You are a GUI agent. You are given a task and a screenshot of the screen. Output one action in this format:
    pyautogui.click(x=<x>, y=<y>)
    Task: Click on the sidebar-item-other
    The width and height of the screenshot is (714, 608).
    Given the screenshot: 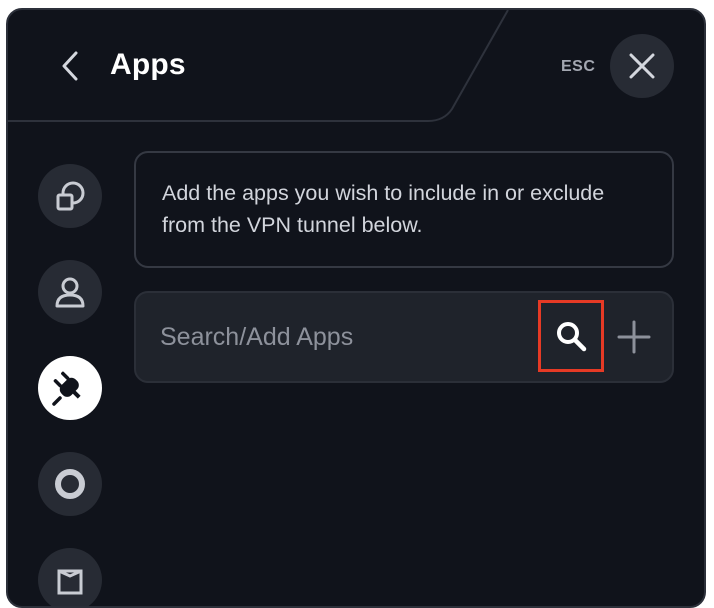 What is the action you would take?
    pyautogui.click(x=70, y=577)
    